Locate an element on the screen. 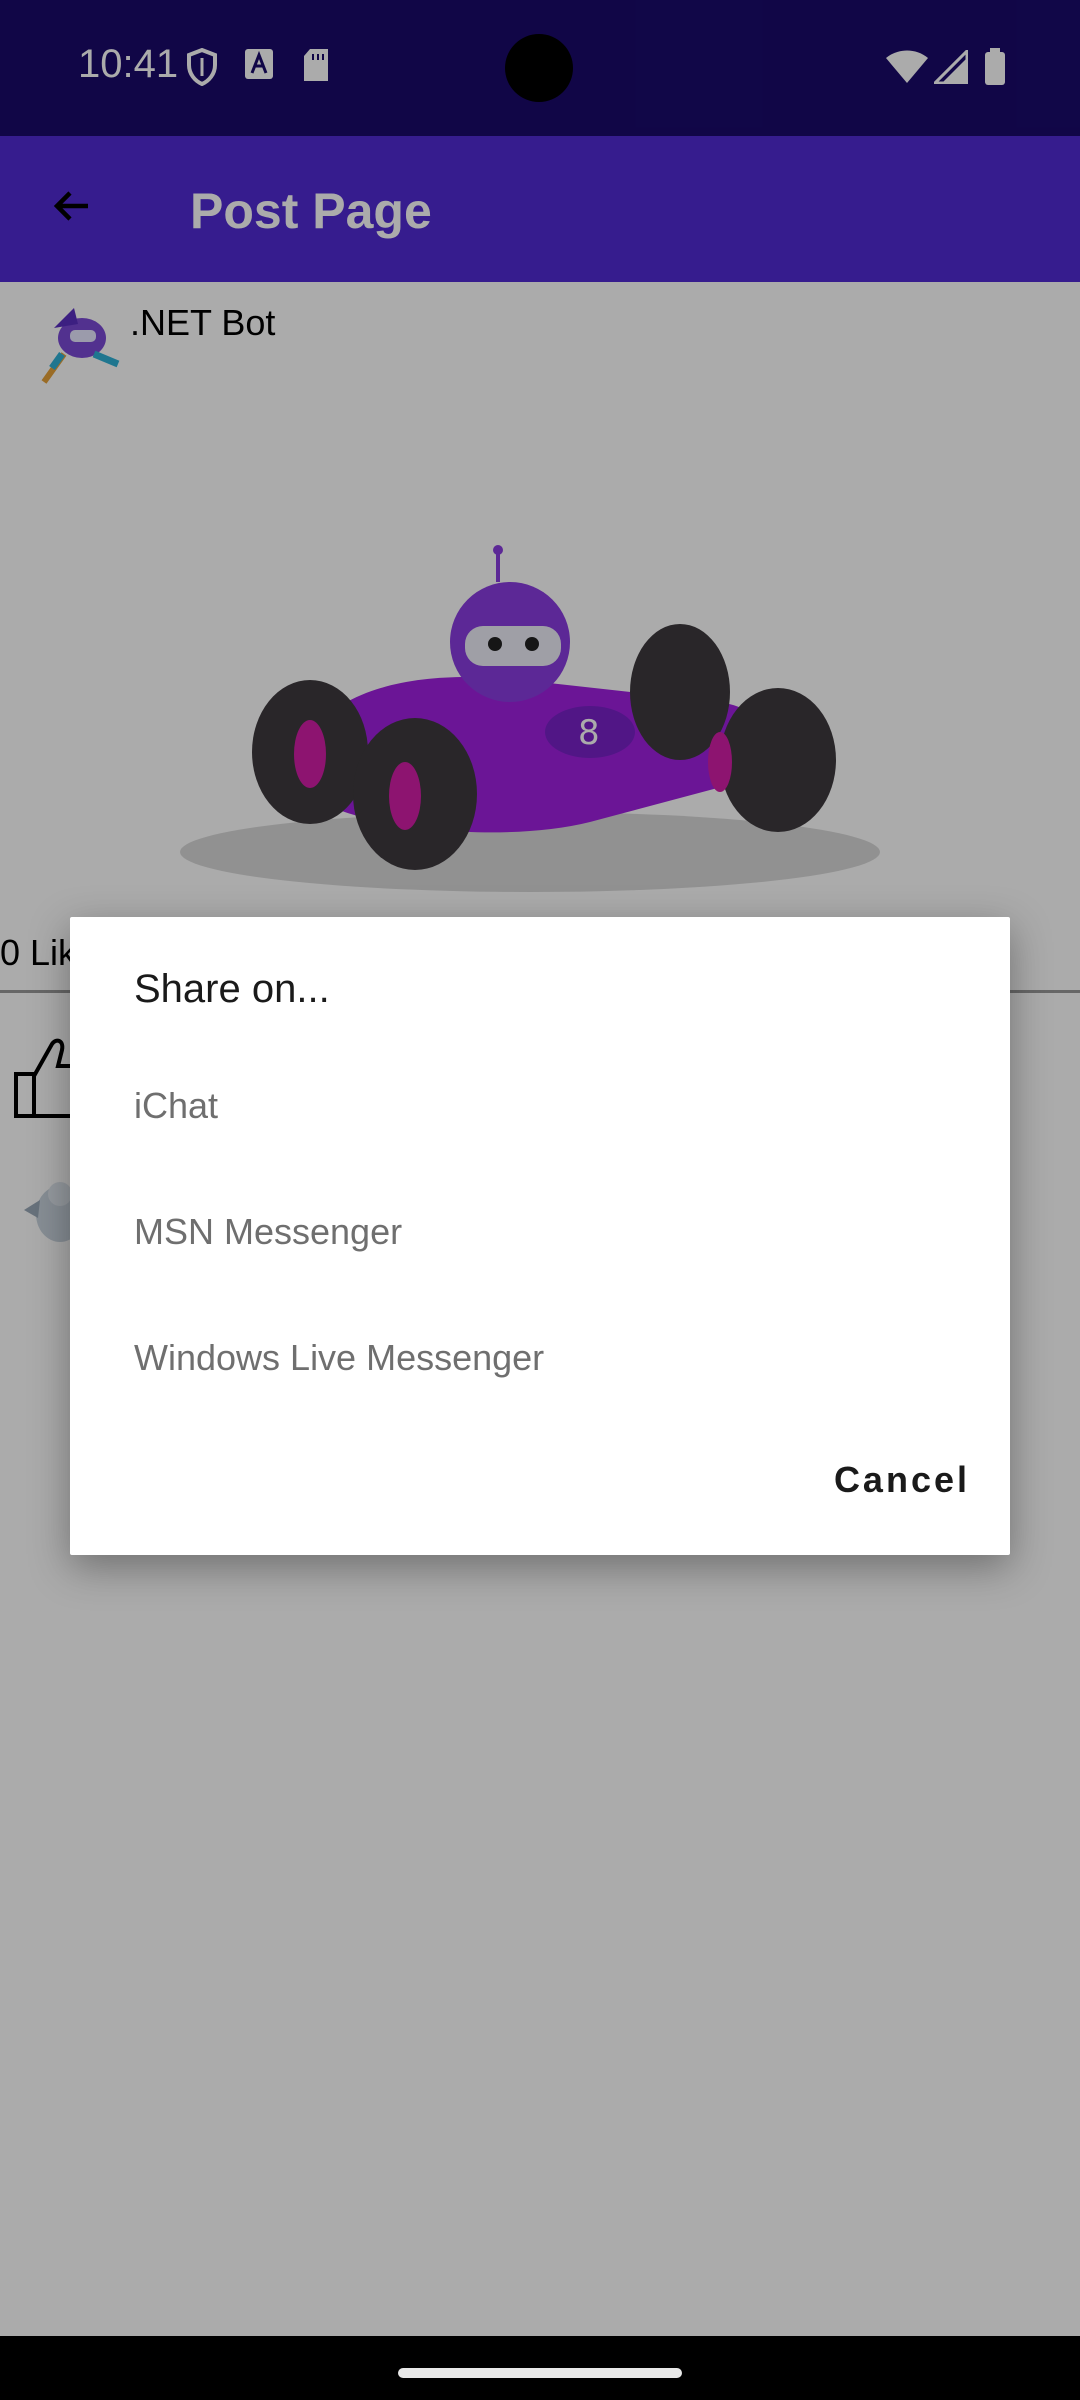 Image resolution: width=1080 pixels, height=2400 pixels. navigation-bar is located at coordinates (540, 2368).